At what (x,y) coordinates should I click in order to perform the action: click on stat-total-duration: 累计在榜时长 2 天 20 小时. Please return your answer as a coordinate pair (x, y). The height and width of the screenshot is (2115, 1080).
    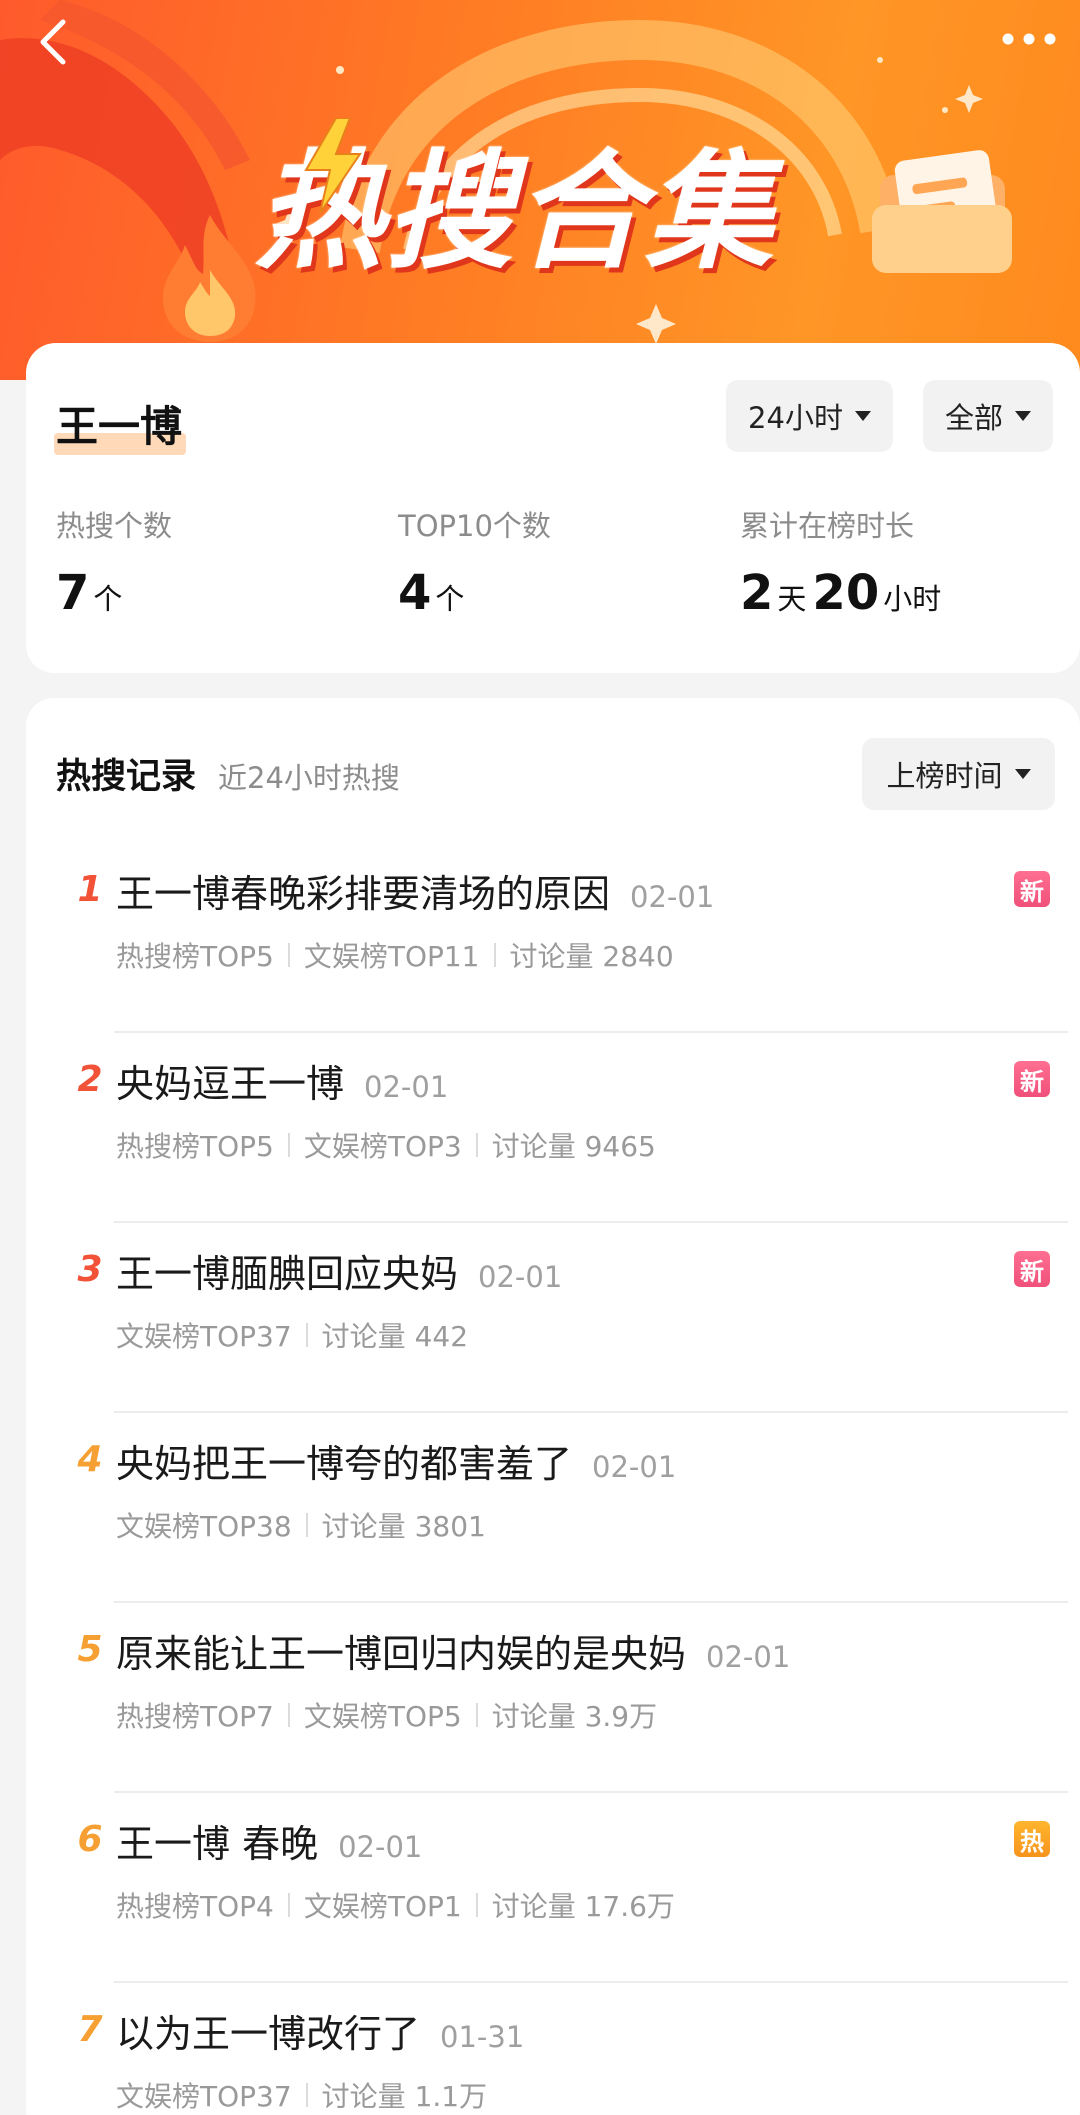
    Looking at the image, I should click on (843, 562).